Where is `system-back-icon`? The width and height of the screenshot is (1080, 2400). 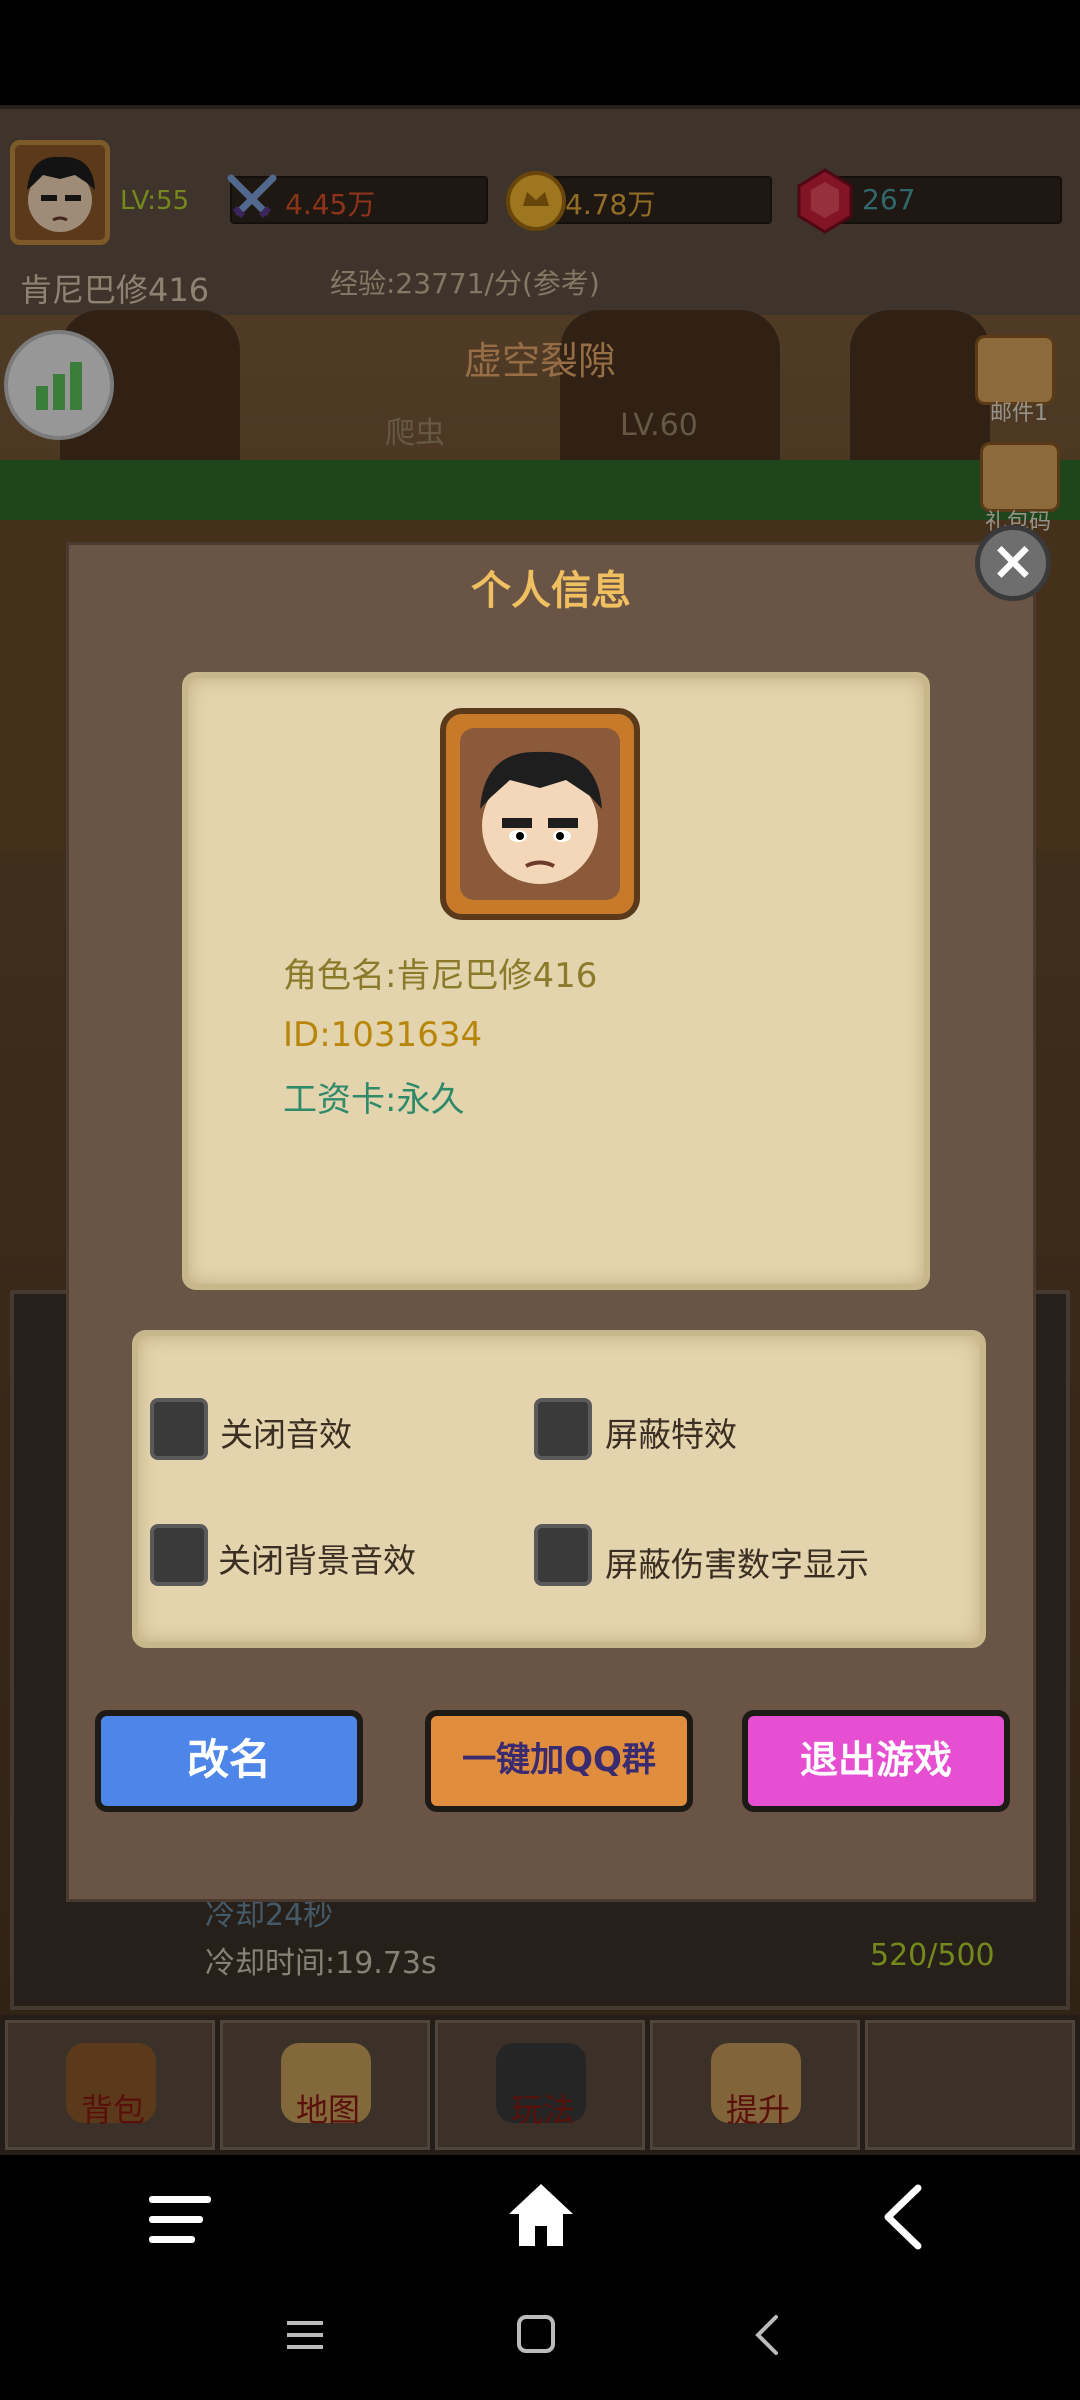 system-back-icon is located at coordinates (767, 2337).